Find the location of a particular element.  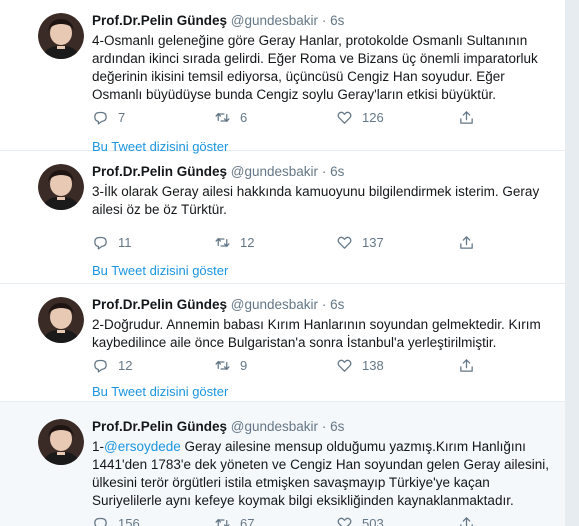

retweet-count: 67 is located at coordinates (247, 520).